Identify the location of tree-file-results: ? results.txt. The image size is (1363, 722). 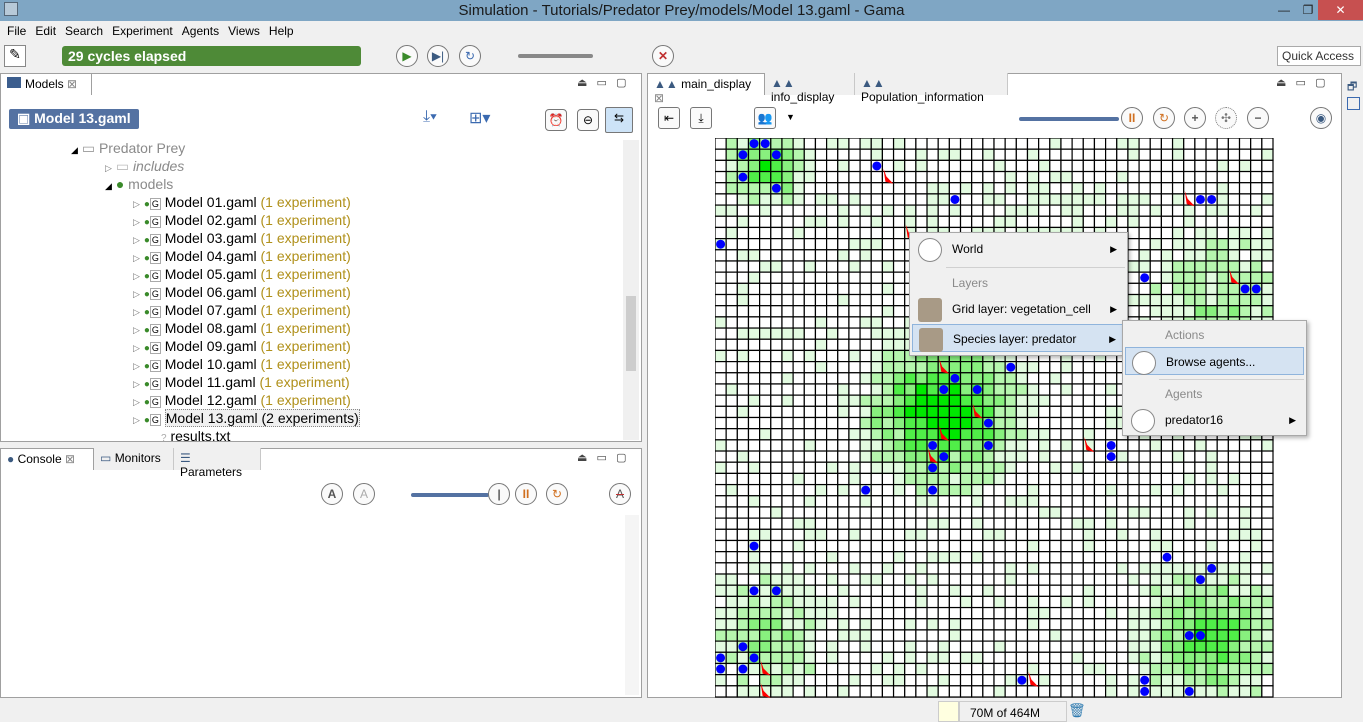
(215, 437).